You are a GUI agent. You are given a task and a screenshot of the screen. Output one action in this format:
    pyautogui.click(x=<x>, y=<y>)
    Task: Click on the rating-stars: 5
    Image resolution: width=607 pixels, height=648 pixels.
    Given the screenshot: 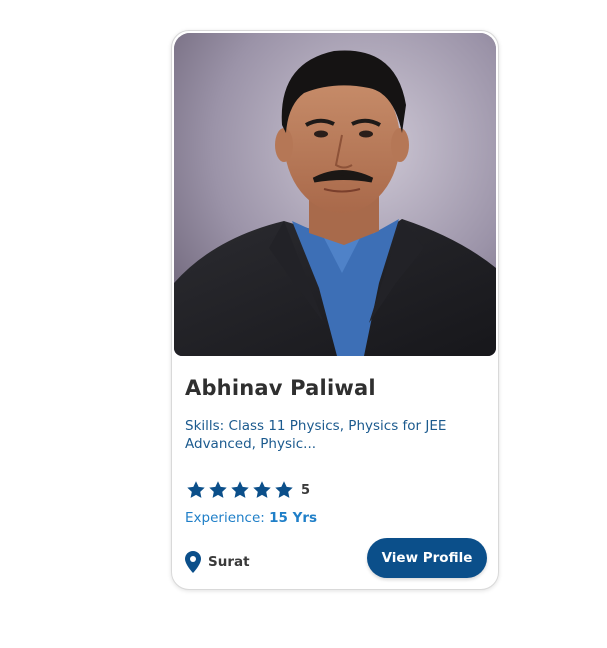 What is the action you would take?
    pyautogui.click(x=247, y=490)
    